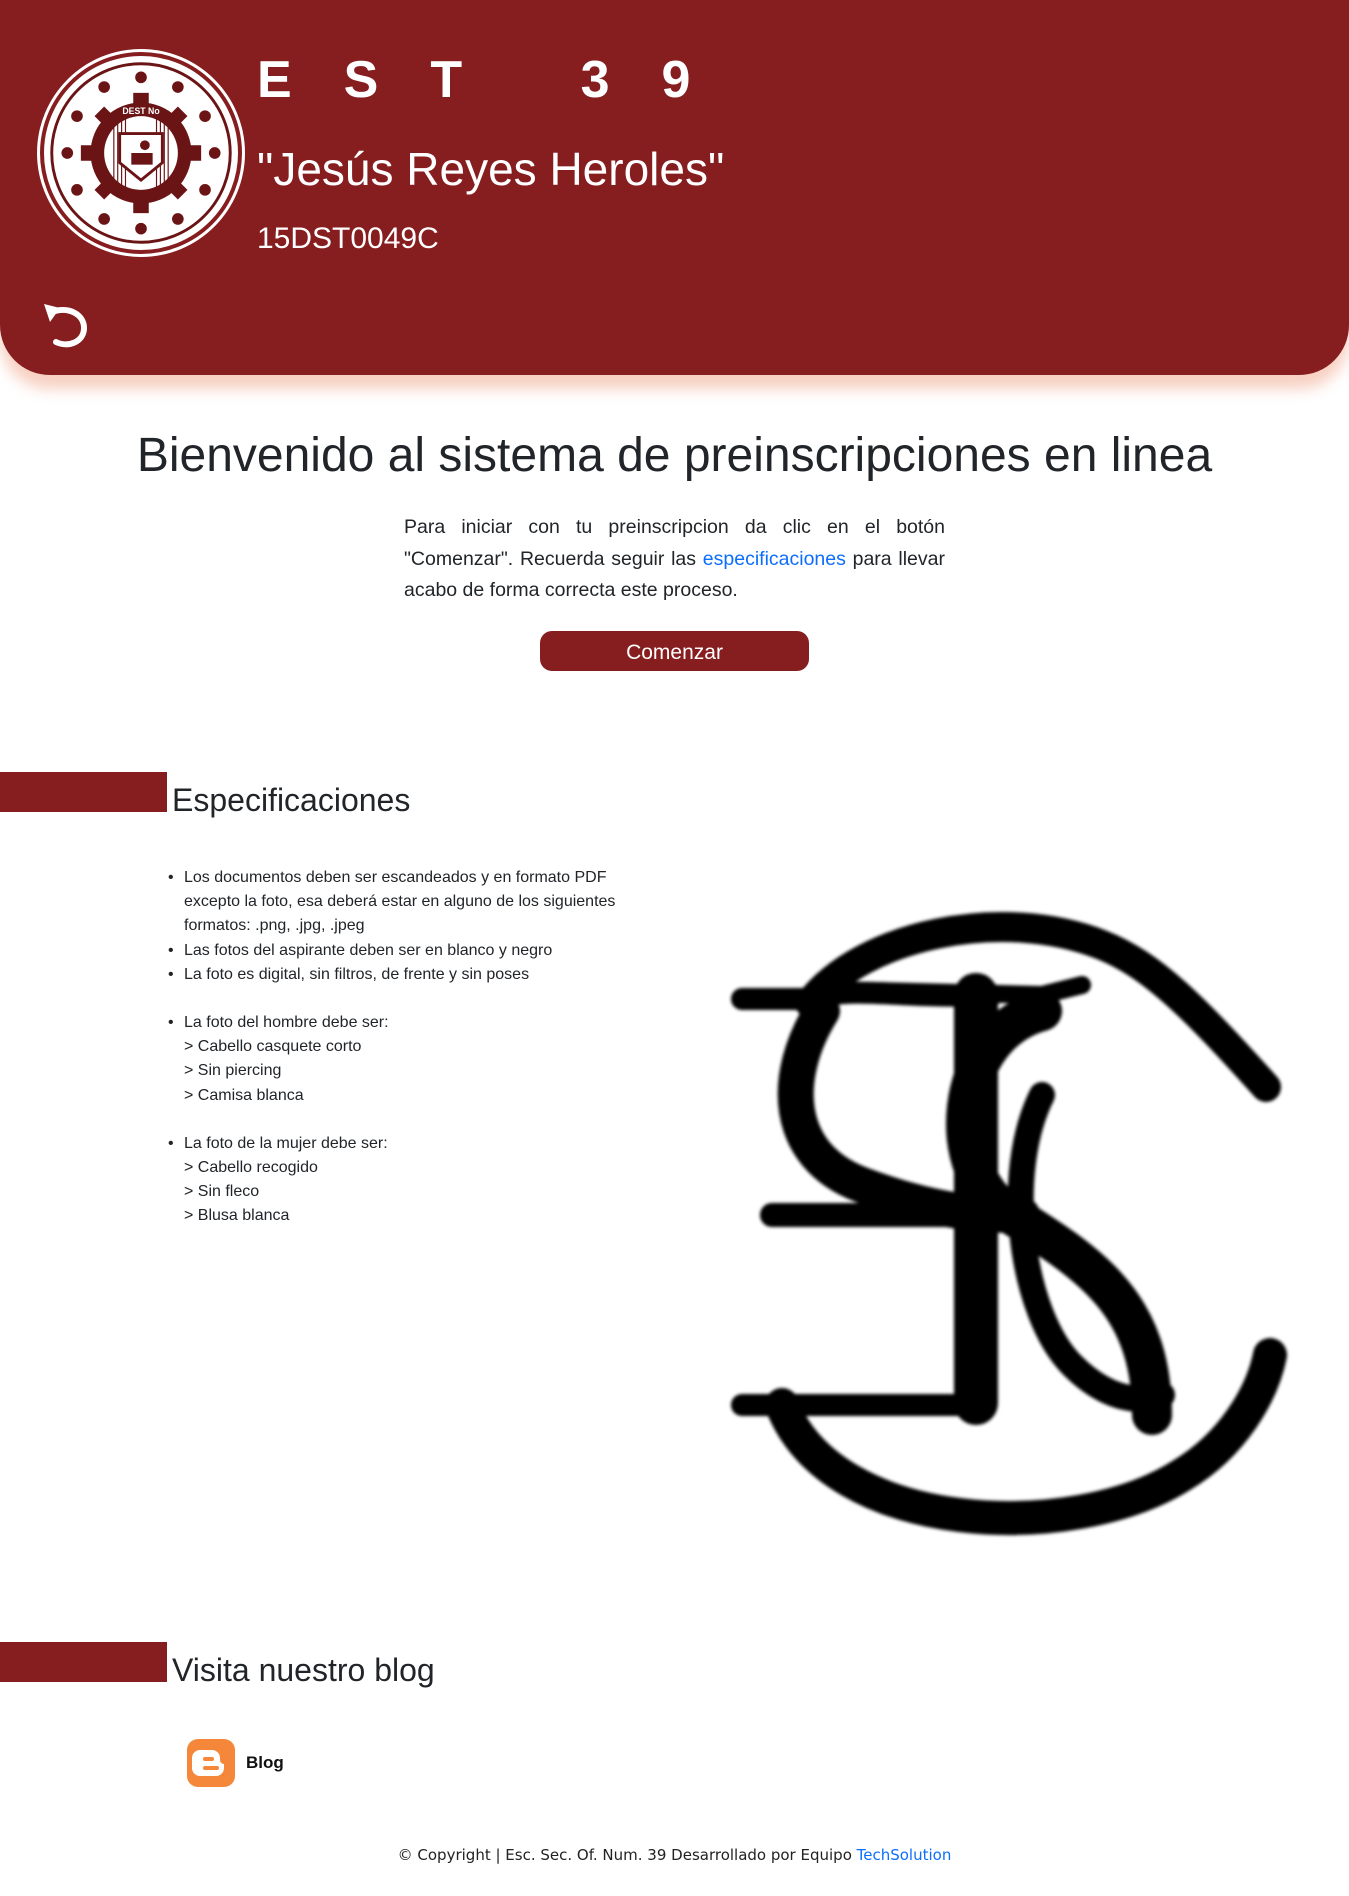  Describe the element at coordinates (303, 1670) in the screenshot. I see `blog-title: Visita nuestro blog` at that location.